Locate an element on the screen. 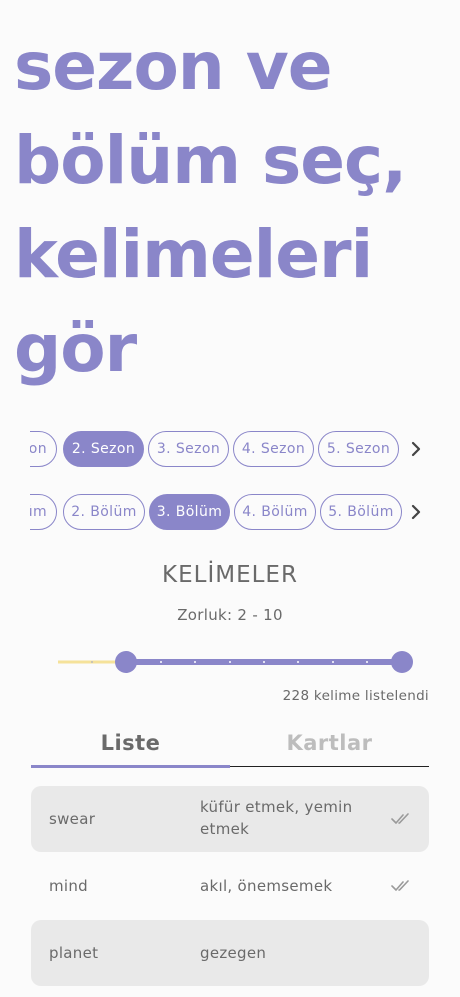  season-selector: on 2. Sezon 3. Sezon 4. Sezon 5. Sezon is located at coordinates (230, 449).